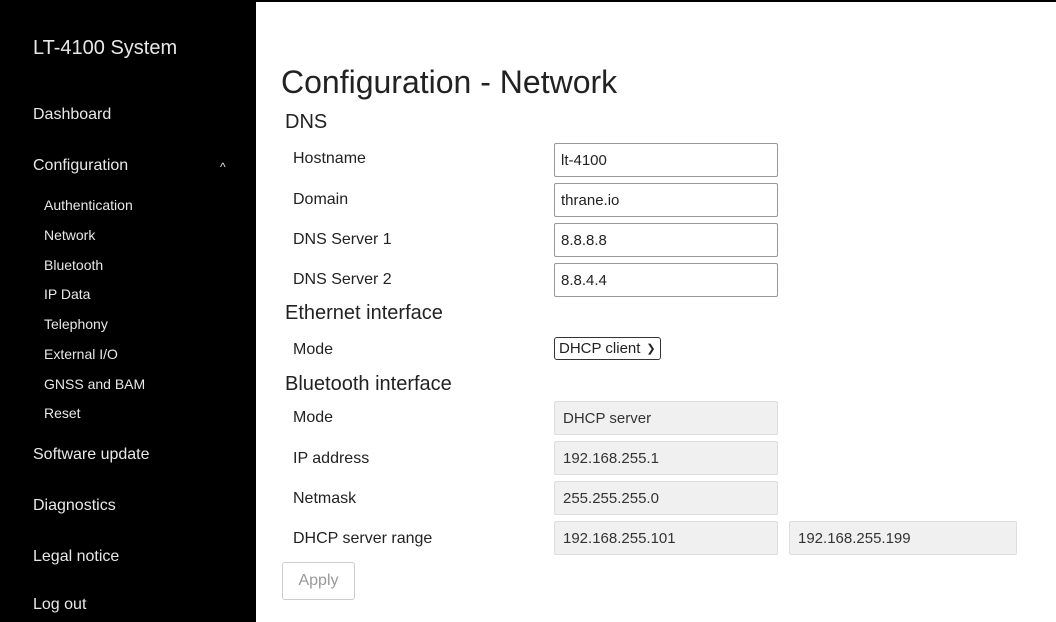  I want to click on domain-field: thrane.io, so click(666, 200).